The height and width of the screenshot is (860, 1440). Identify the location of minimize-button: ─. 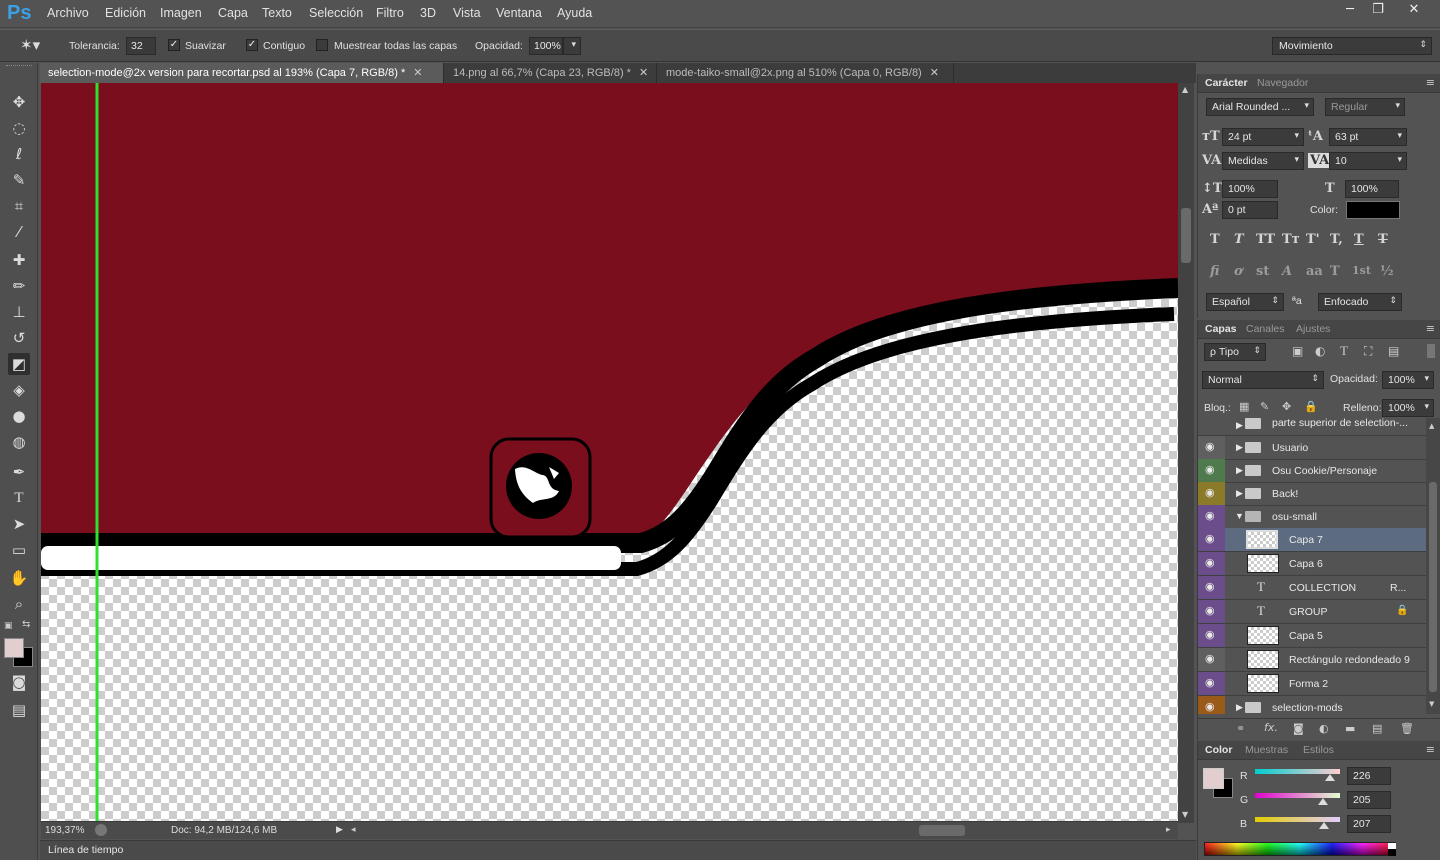
(1350, 10).